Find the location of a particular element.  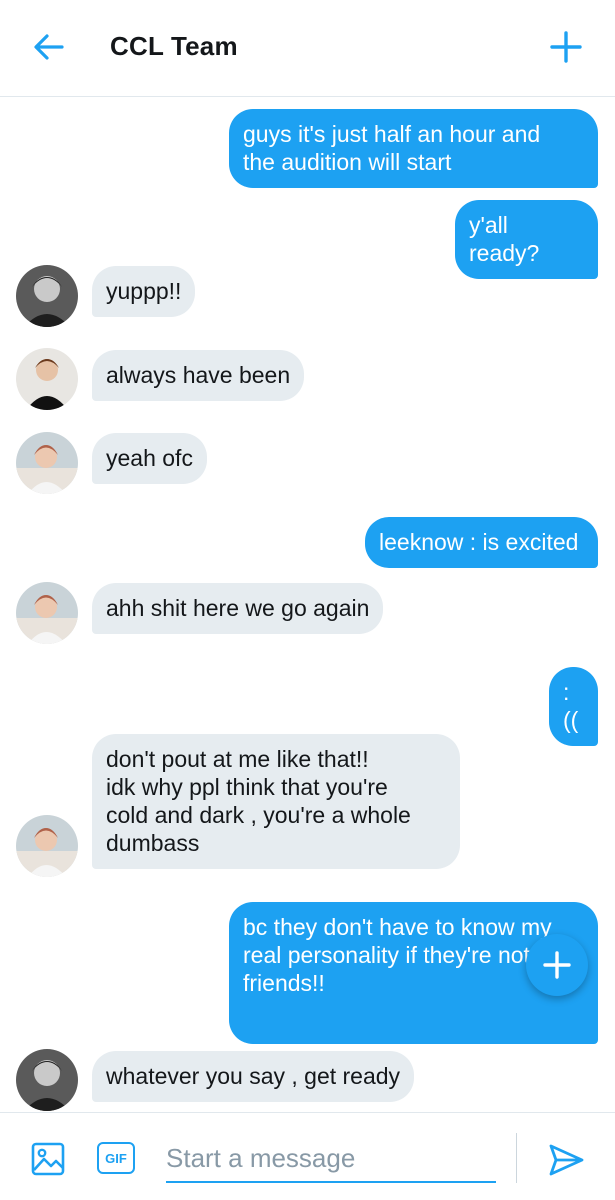

incoming-message: whatever you say , get ready is located at coordinates (253, 1076).